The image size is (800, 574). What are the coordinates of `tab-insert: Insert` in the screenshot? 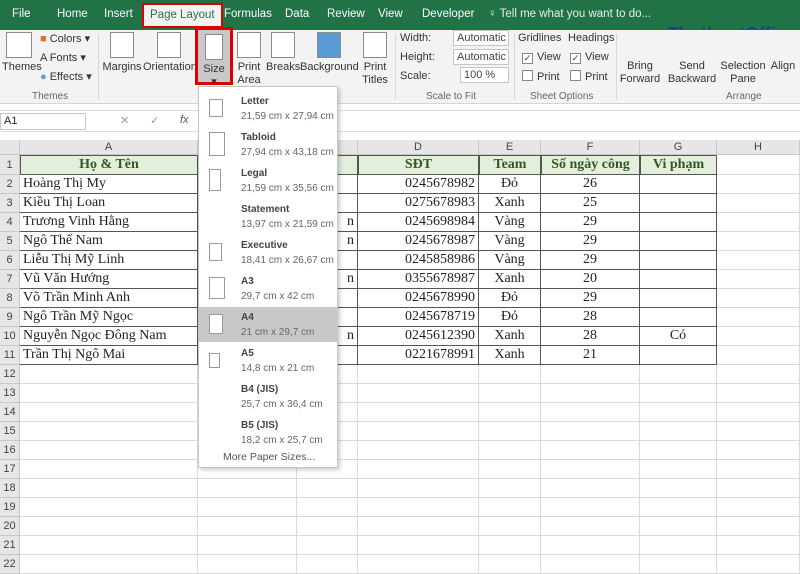 It's located at (118, 14).